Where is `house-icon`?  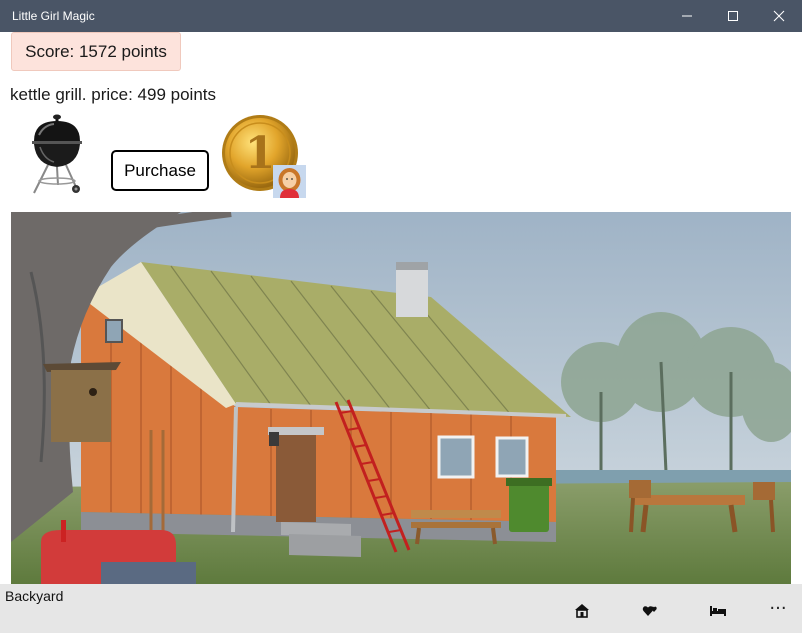 house-icon is located at coordinates (582, 611).